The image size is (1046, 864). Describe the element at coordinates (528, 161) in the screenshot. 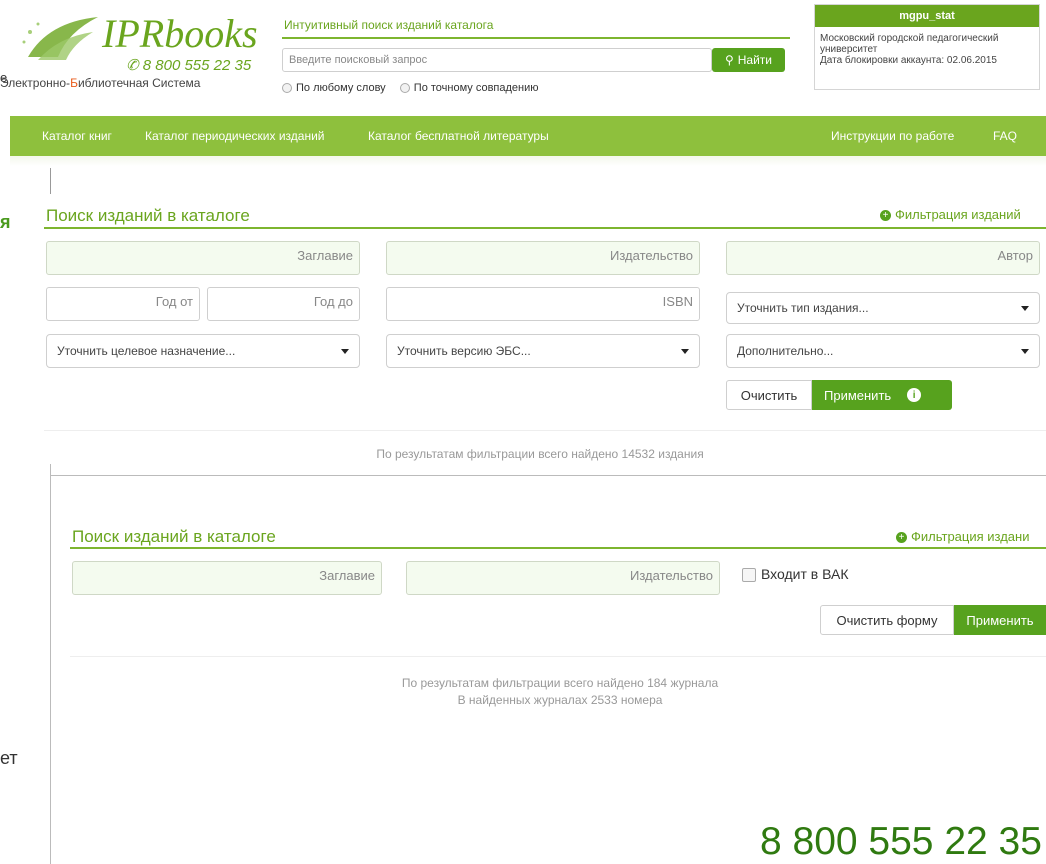

I see `nav-shadow` at that location.